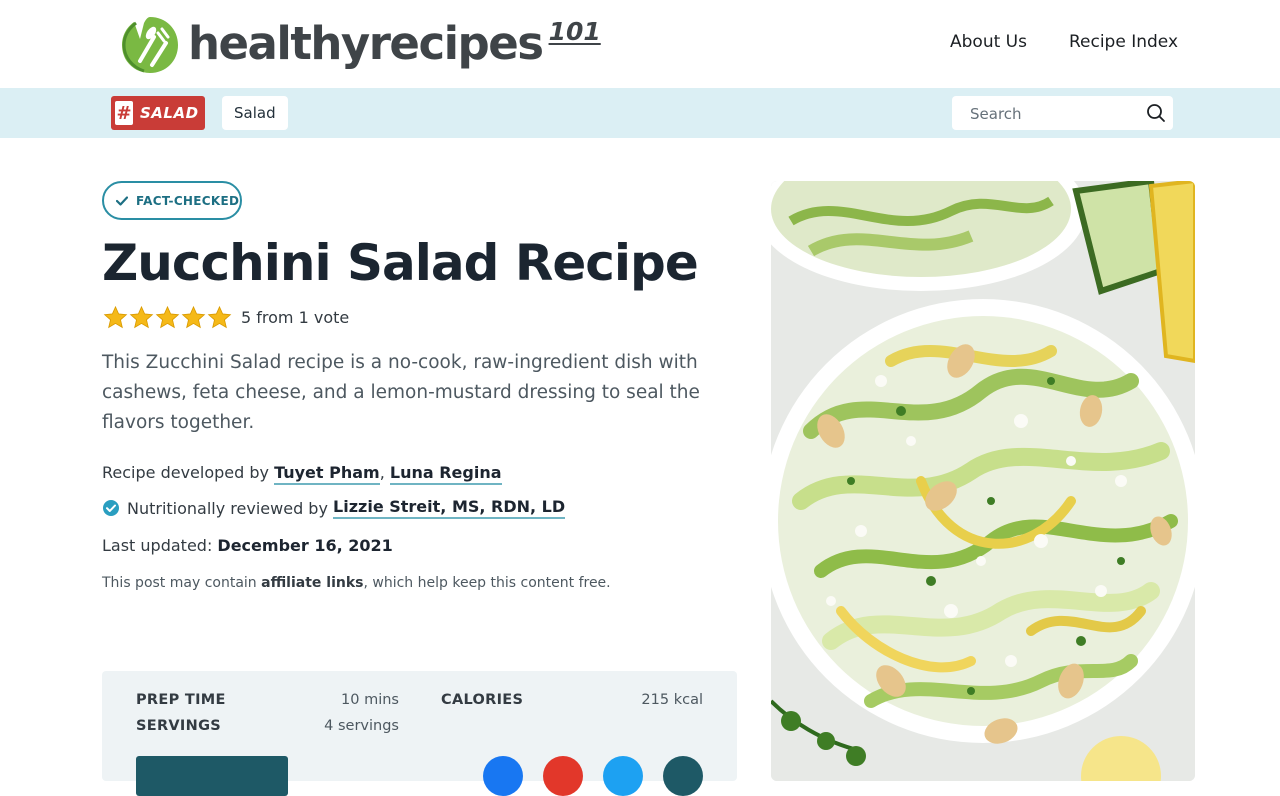  I want to click on logo-leaf-icon, so click(150, 45).